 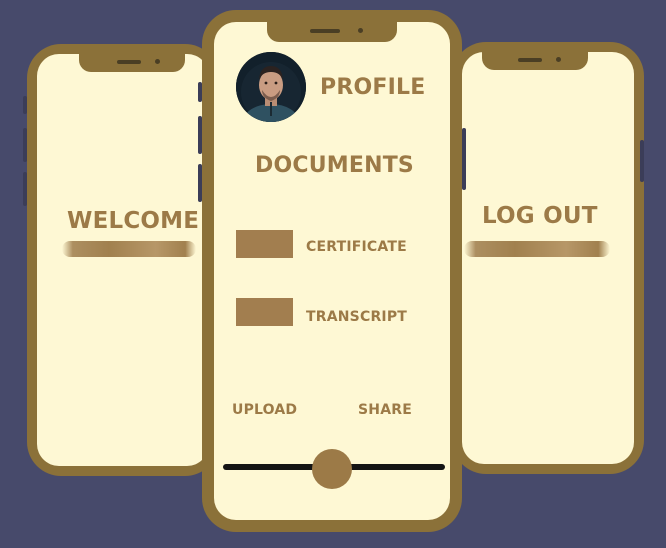 I want to click on transcript-thumbnail, so click(x=264, y=312).